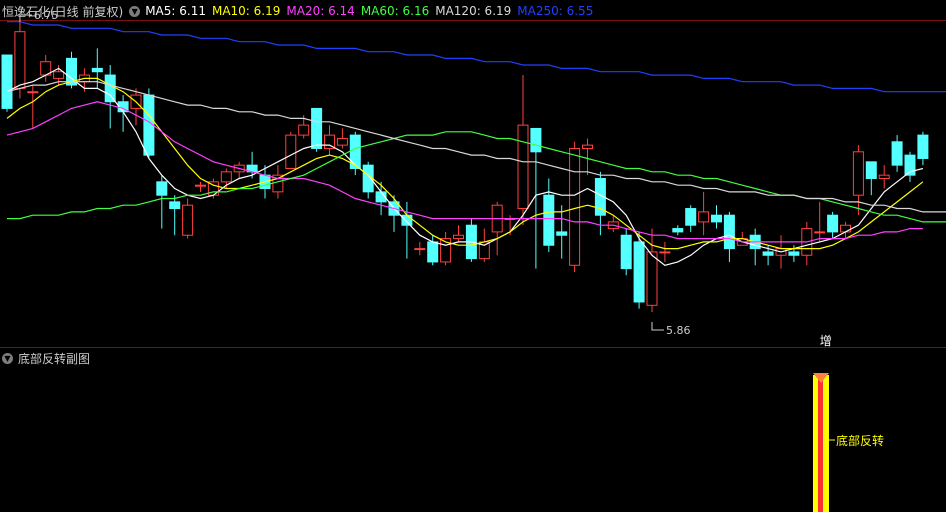  Describe the element at coordinates (555, 11) in the screenshot. I see `ma250-label: MA250: 6.55` at that location.